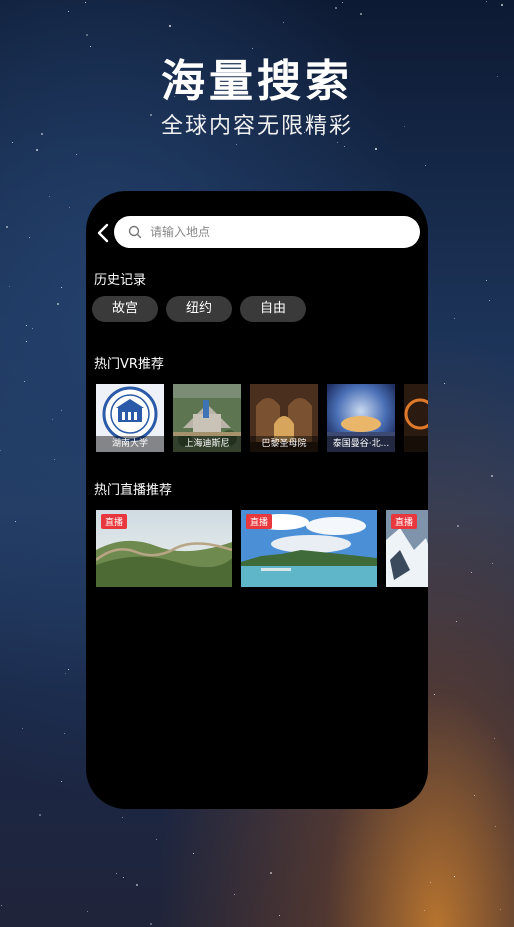  I want to click on history-chip: 故宫, so click(125, 309).